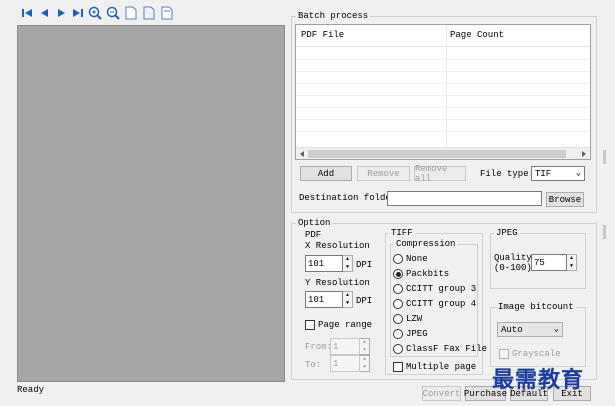 Image resolution: width=615 pixels, height=406 pixels. Describe the element at coordinates (113, 13) in the screenshot. I see `zoom-out-icon` at that location.